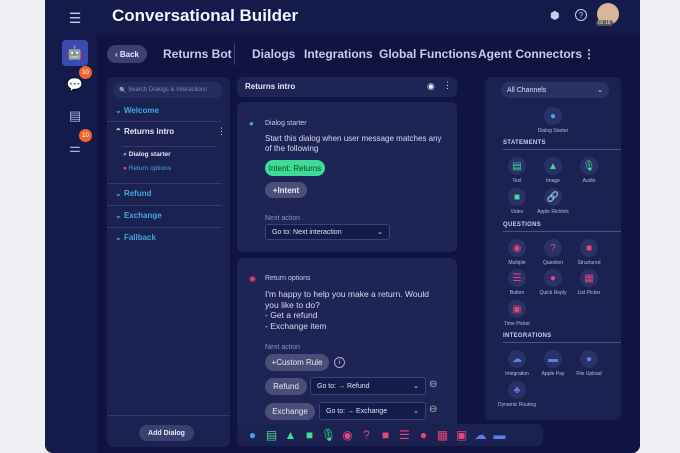  What do you see at coordinates (461, 435) in the screenshot?
I see `time-picker-icon: ▣` at bounding box center [461, 435].